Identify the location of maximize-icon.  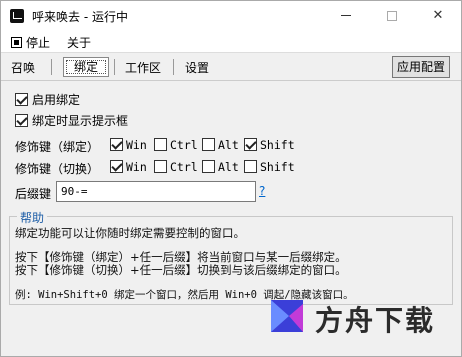
(392, 15).